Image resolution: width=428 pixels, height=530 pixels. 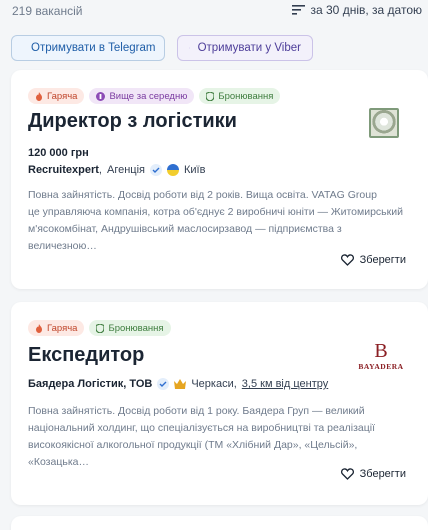 What do you see at coordinates (366, 10) in the screenshot?
I see `sort-label: за 30 днів, за датою` at bounding box center [366, 10].